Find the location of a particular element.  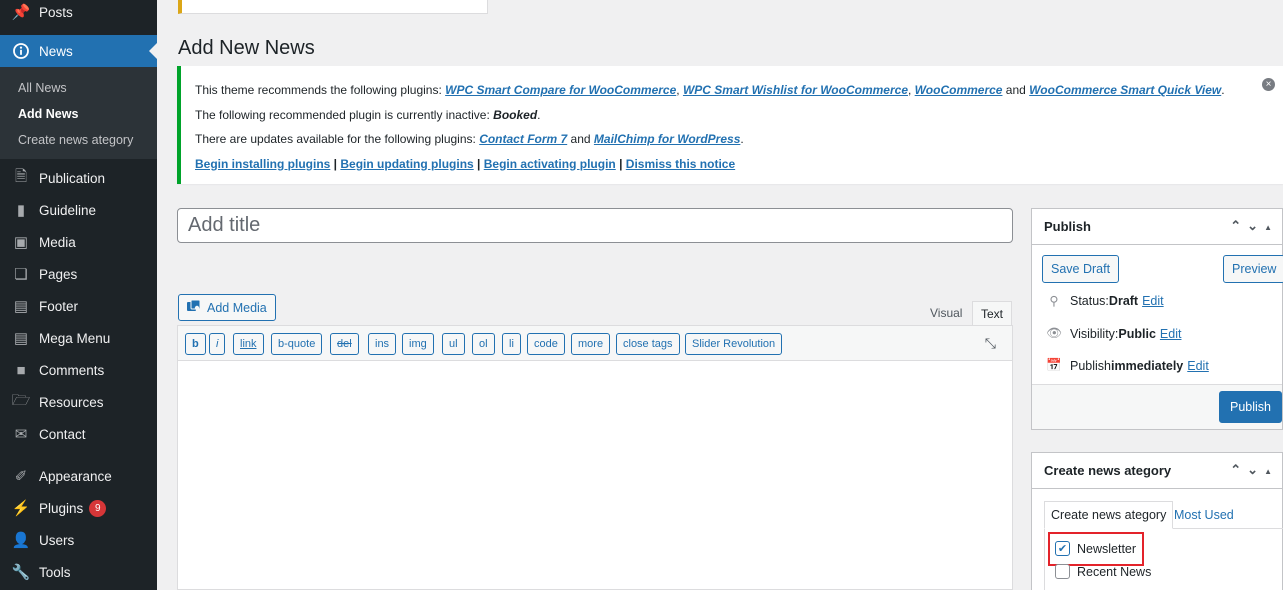

schedule-value: immediately is located at coordinates (1147, 365).